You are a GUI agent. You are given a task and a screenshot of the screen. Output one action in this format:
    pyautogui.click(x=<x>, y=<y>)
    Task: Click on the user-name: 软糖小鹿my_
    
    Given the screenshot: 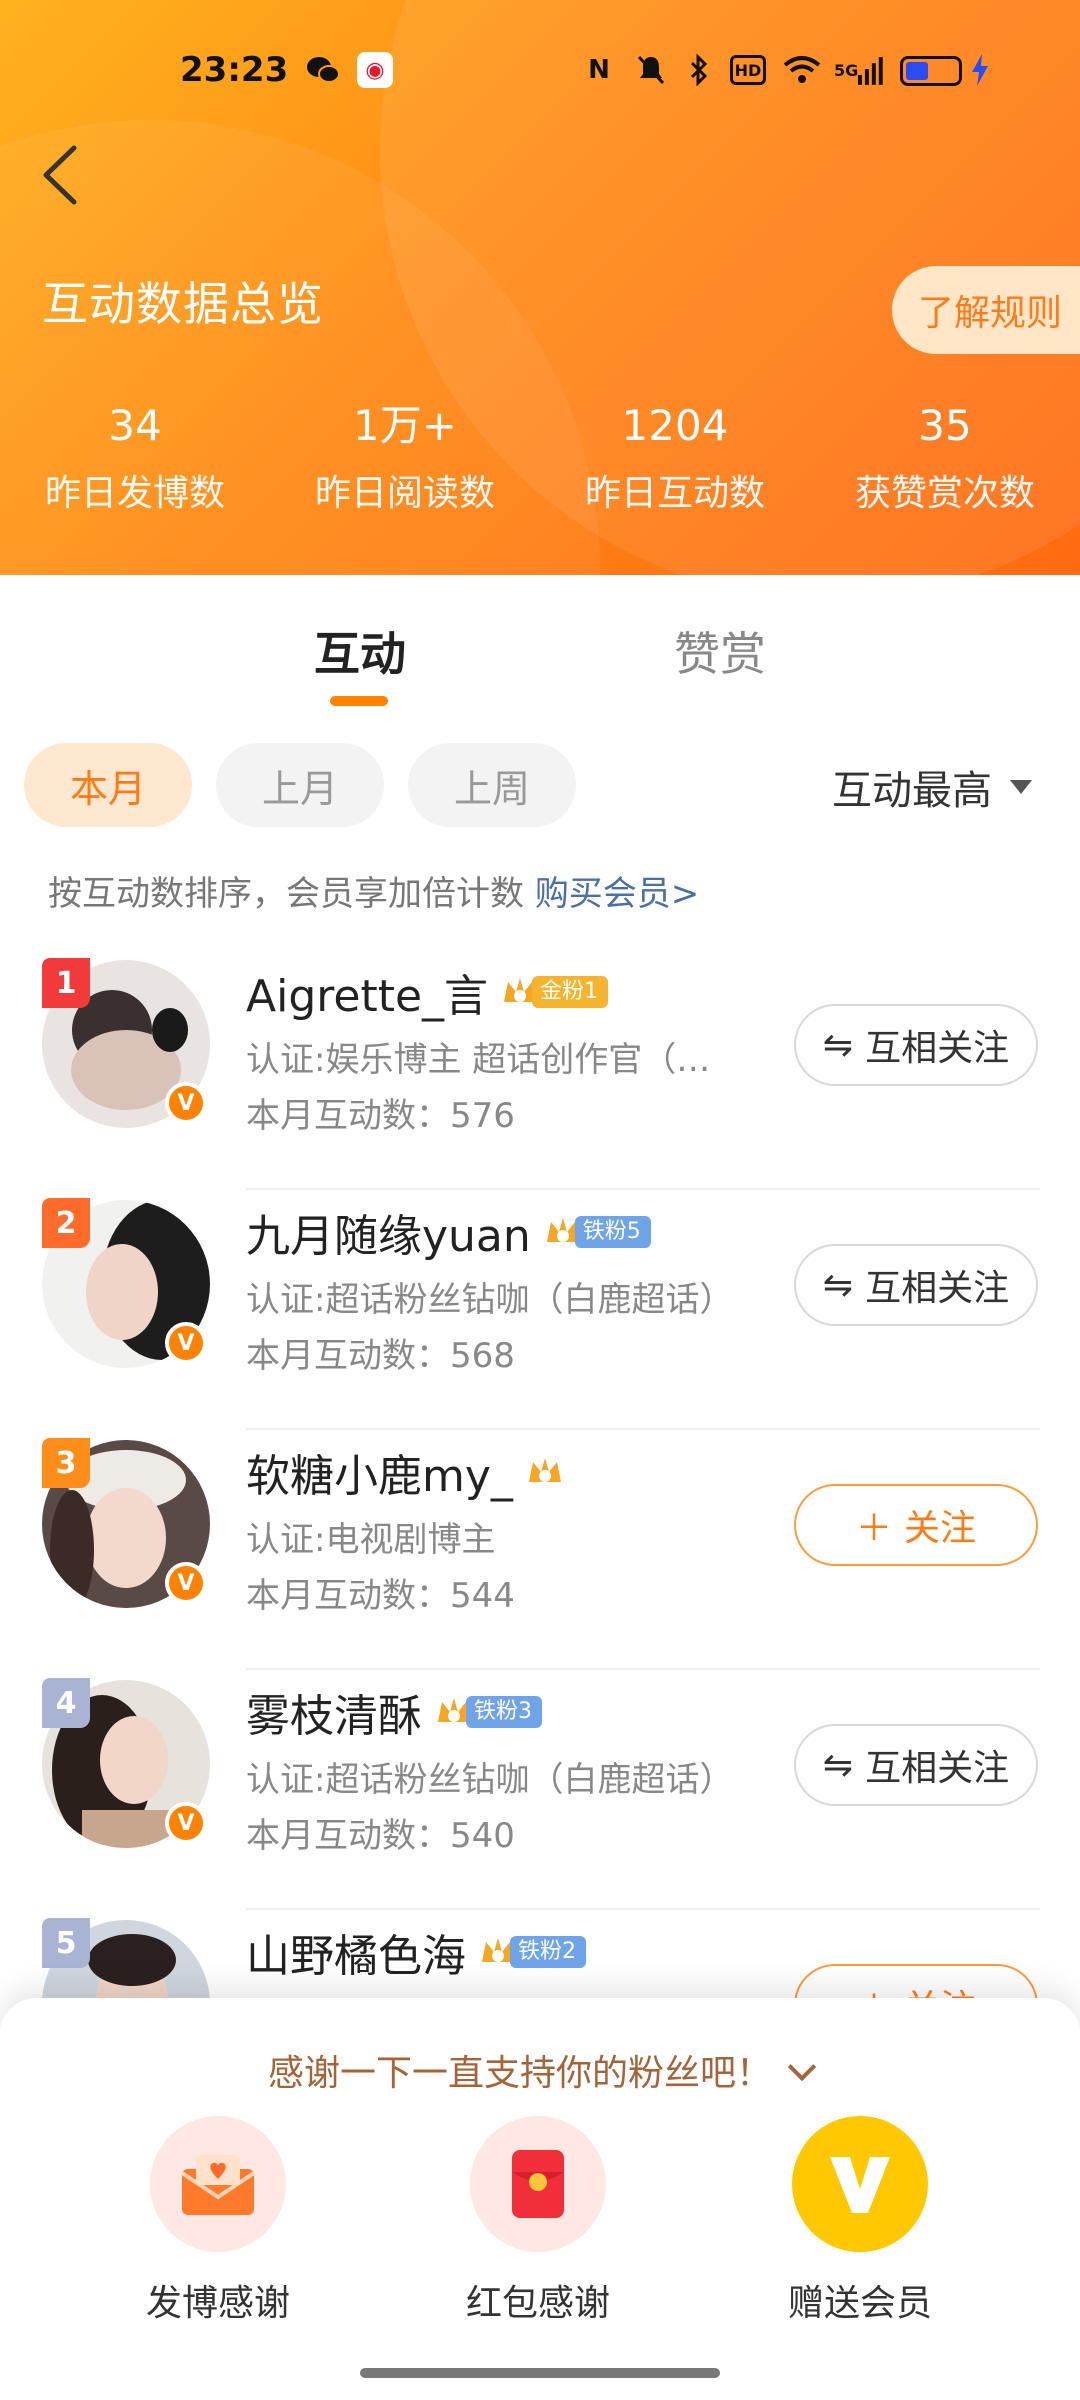 What is the action you would take?
    pyautogui.click(x=379, y=1472)
    